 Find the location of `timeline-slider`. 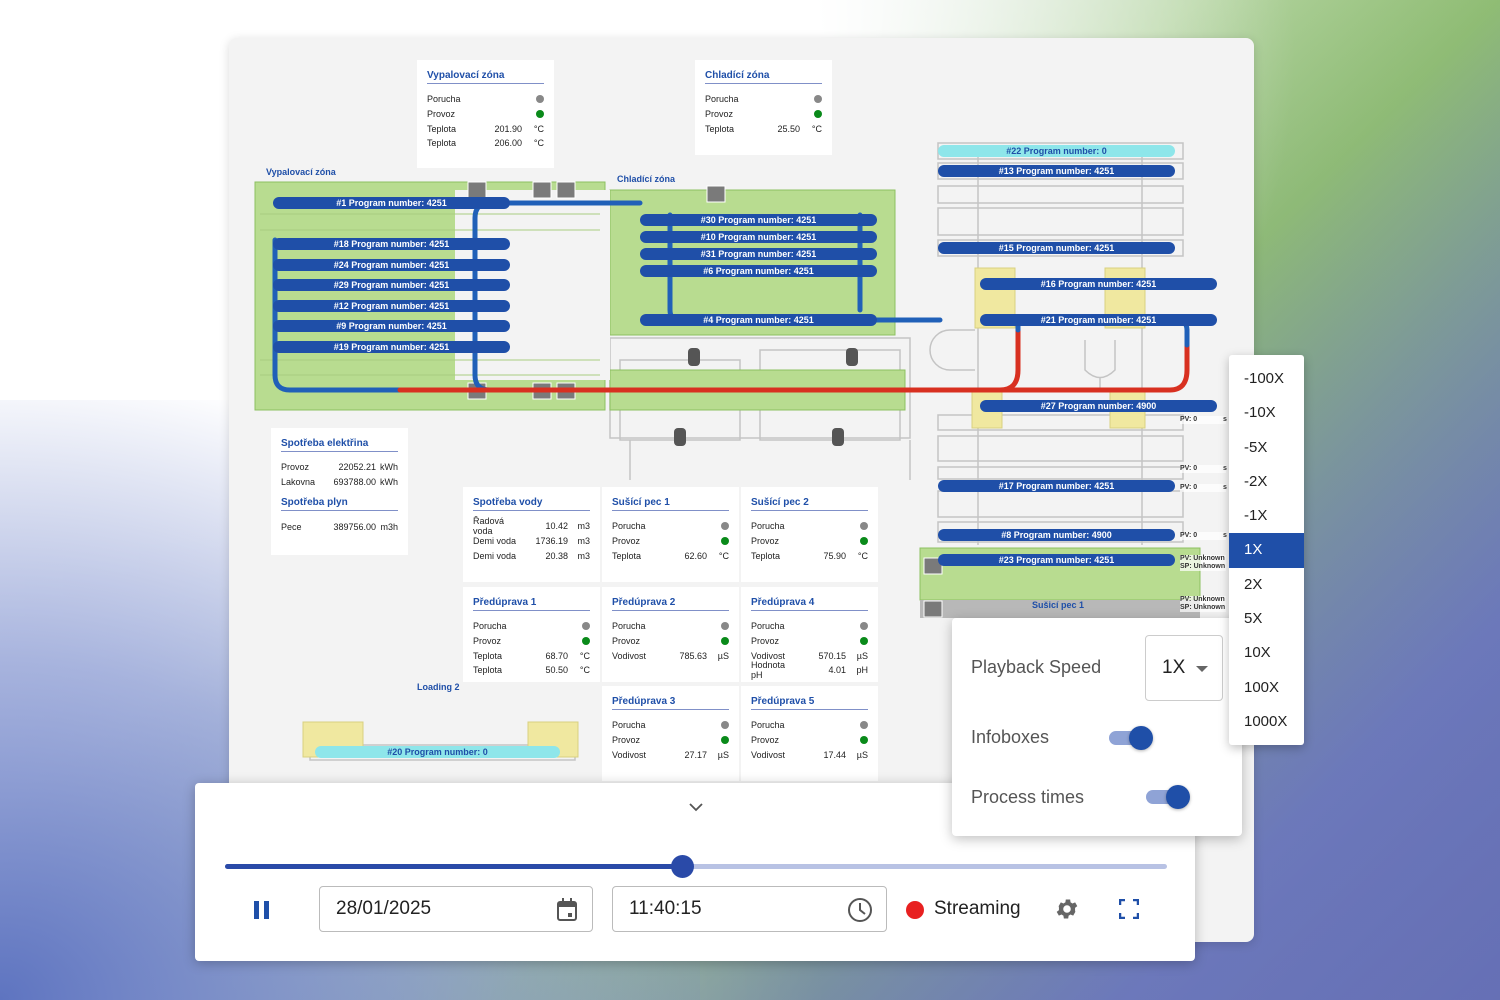

timeline-slider is located at coordinates (696, 866).